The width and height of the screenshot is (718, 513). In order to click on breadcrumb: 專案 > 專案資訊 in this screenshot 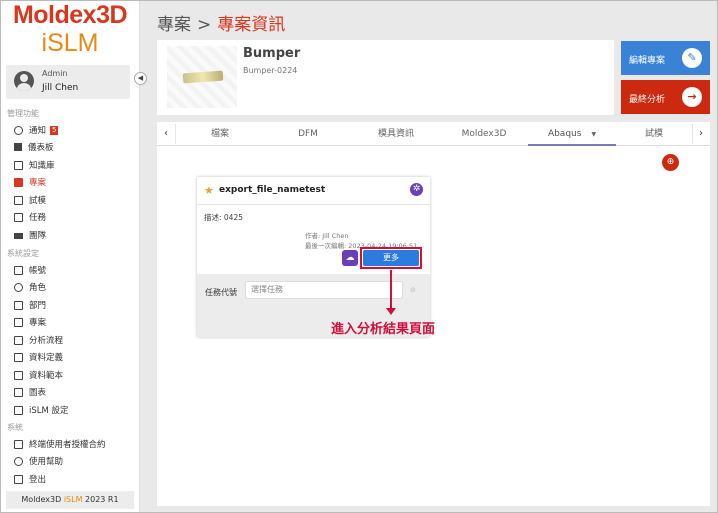, I will do `click(221, 22)`.